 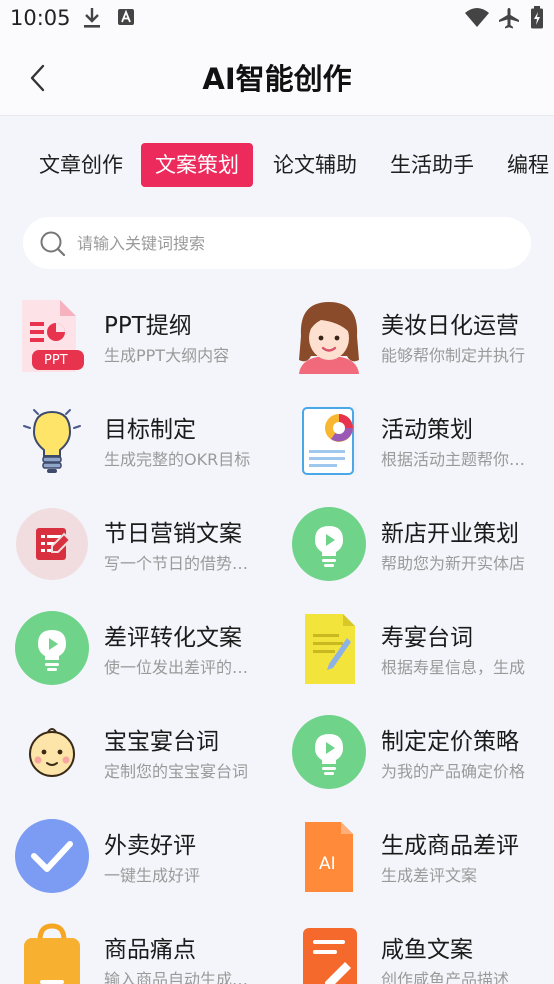 I want to click on category-tabs: 文章创作 文案策划 论文辅助 生活助手 编程, so click(x=277, y=165).